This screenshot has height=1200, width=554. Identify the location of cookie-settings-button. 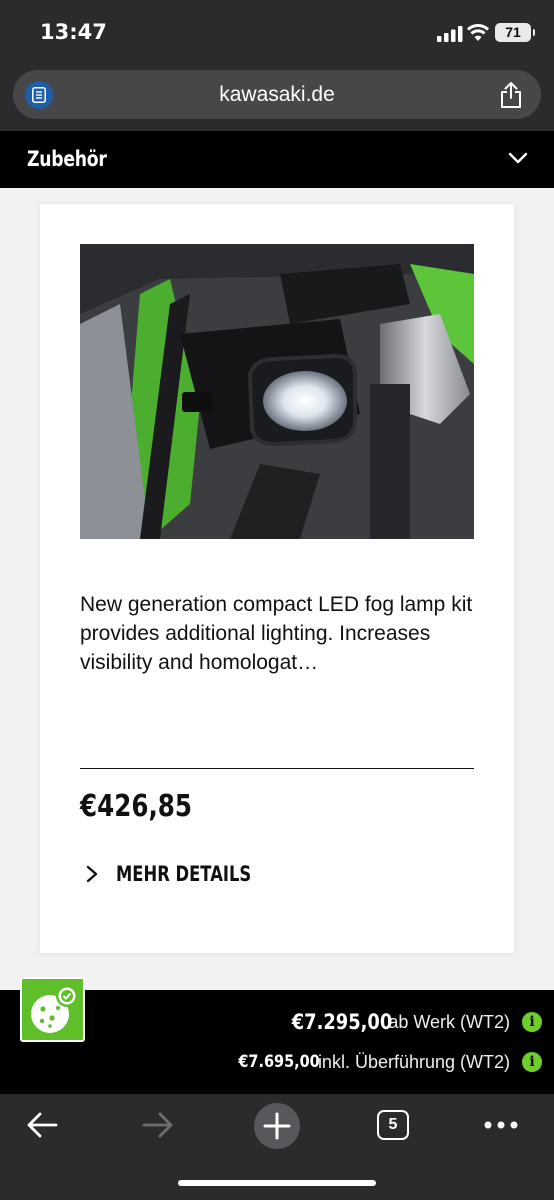
(52, 1009).